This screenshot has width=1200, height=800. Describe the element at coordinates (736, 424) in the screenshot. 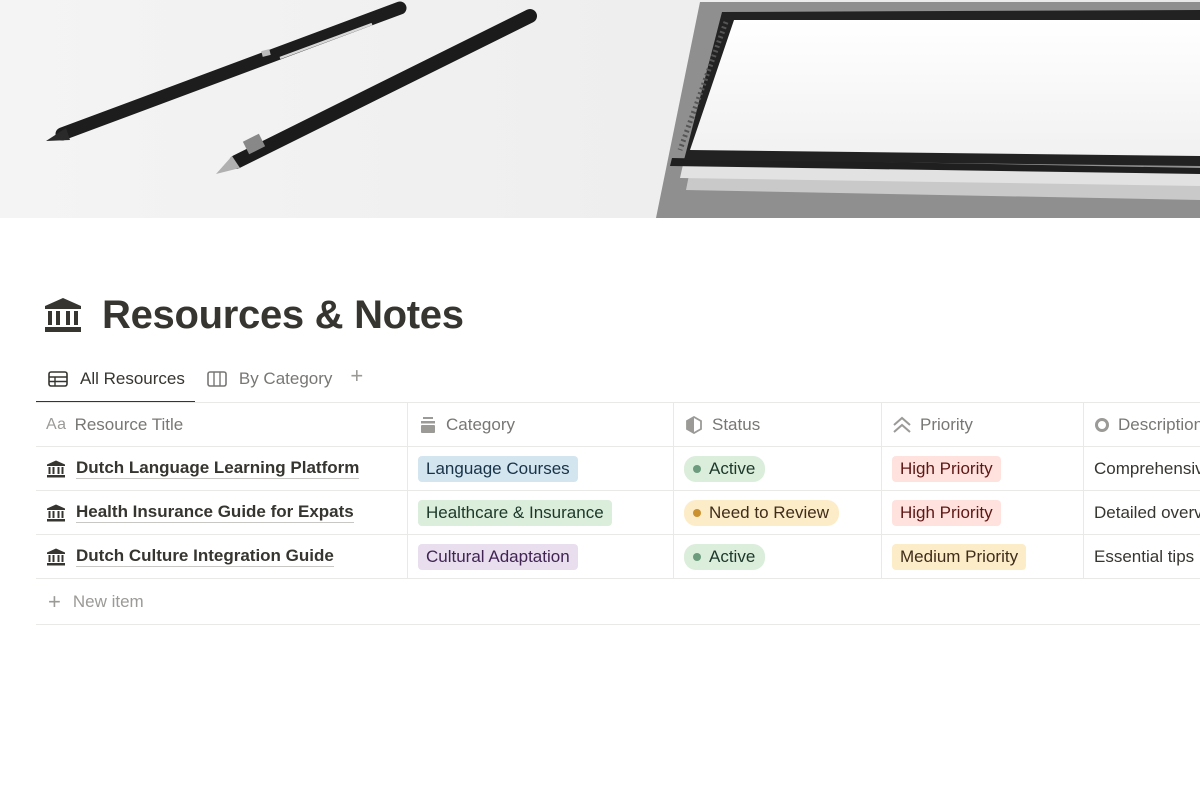

I see `column-label: Status` at that location.